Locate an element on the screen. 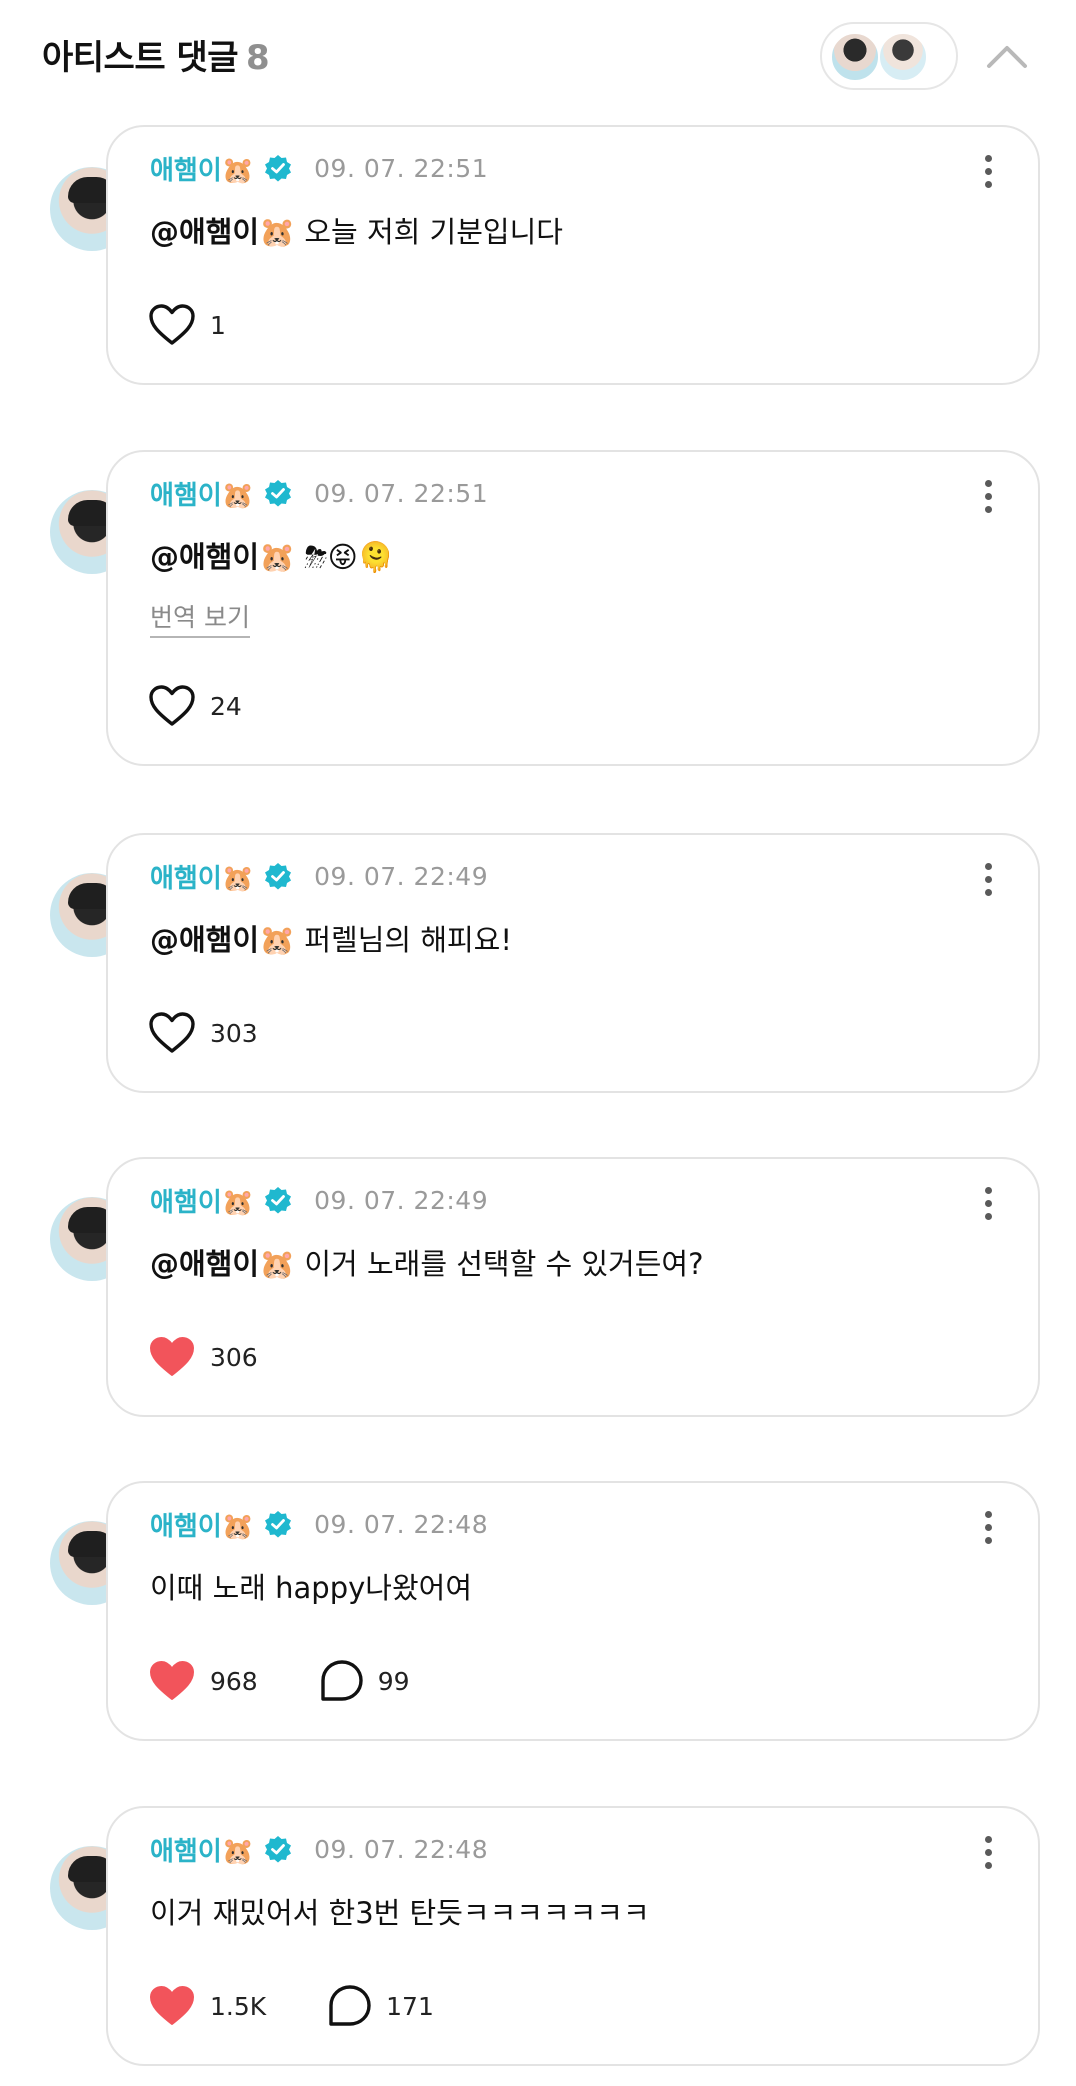 This screenshot has width=1076, height=2086. like-button: 306 is located at coordinates (203, 1357).